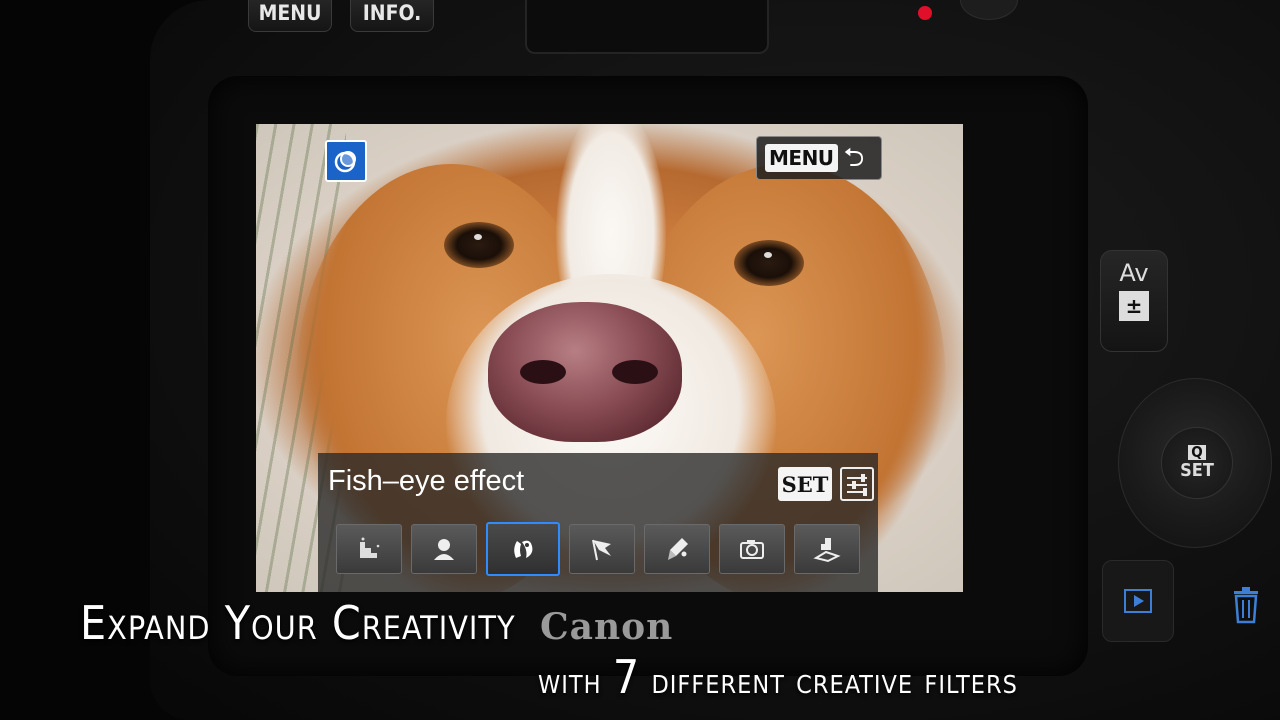 The image size is (1280, 720). Describe the element at coordinates (1134, 306) in the screenshot. I see `exposure-compensation-icon: ±` at that location.